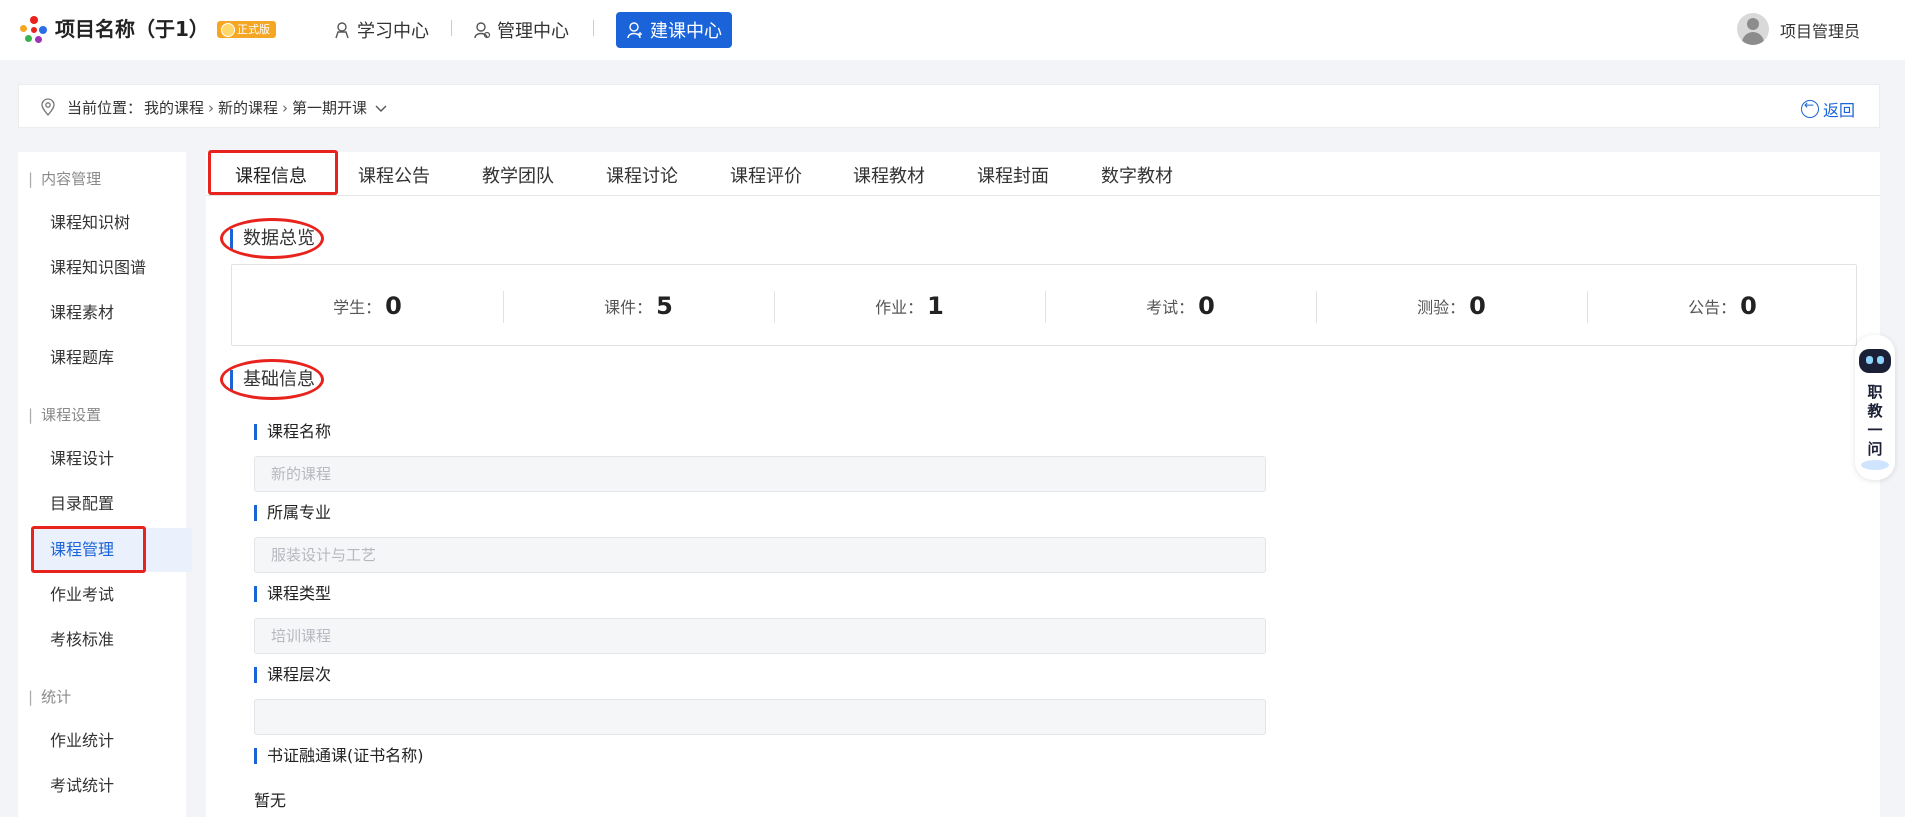 The image size is (1905, 817). What do you see at coordinates (1838, 110) in the screenshot?
I see `back-label: 返回` at bounding box center [1838, 110].